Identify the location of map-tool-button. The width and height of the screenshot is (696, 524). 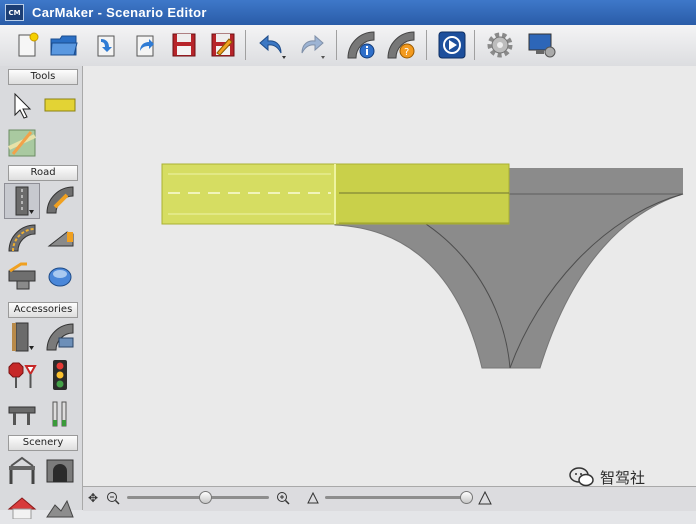
(22, 143).